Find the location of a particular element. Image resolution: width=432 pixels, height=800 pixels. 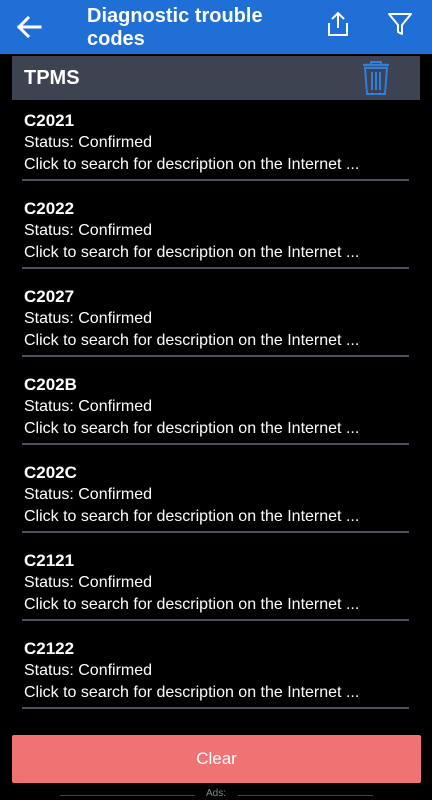

trouble-code: C202C is located at coordinates (50, 472).